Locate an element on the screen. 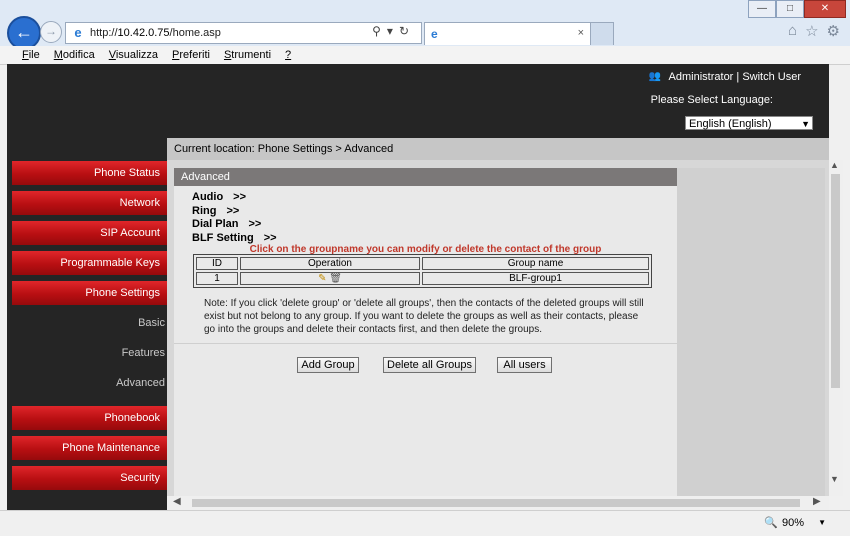  window-controls: — □ ✕ is located at coordinates (797, 9).